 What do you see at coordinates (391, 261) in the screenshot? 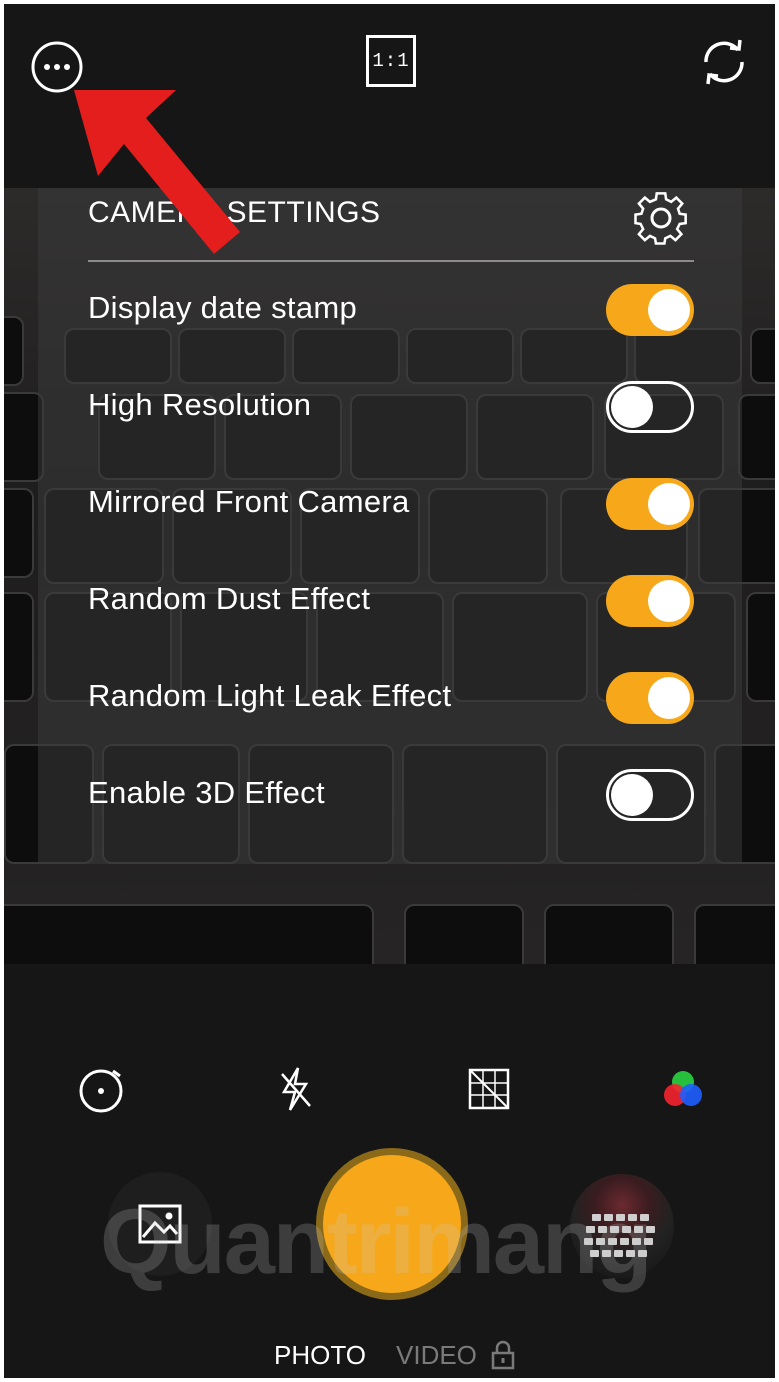
I see `settings-divider` at bounding box center [391, 261].